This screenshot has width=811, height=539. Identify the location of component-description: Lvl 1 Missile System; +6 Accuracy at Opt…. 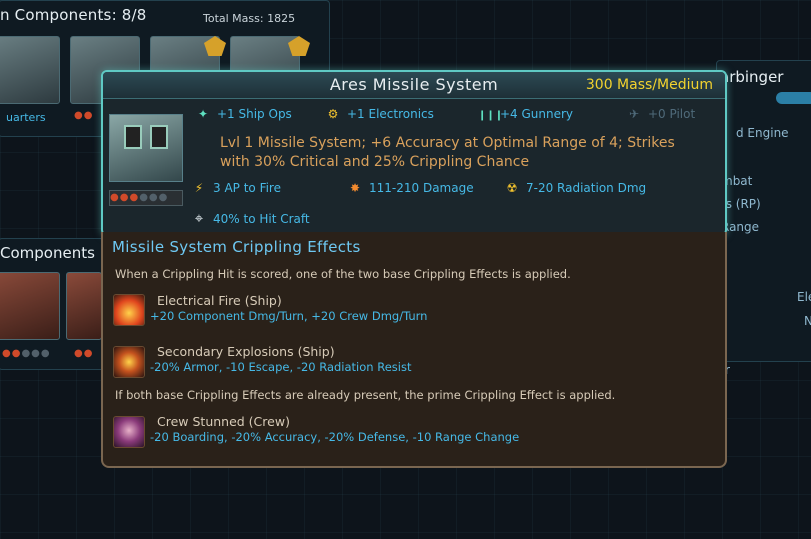
(447, 152).